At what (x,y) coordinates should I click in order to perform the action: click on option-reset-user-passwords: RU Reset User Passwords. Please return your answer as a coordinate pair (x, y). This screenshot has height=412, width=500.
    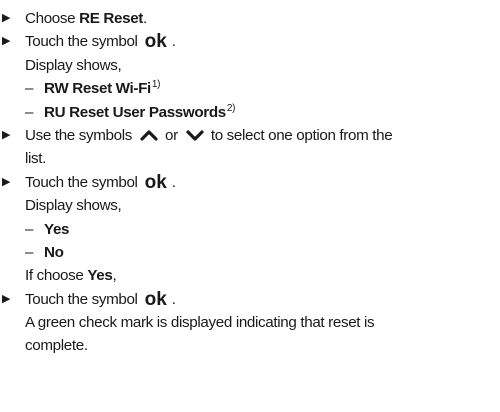
    Looking at the image, I should click on (135, 112).